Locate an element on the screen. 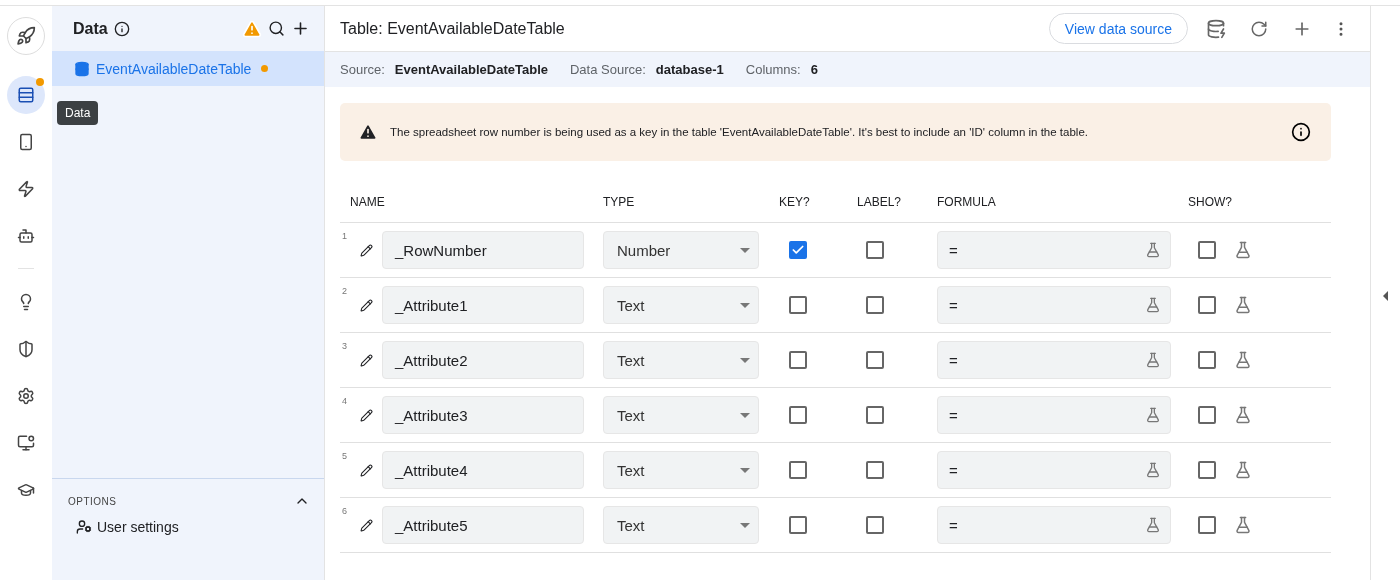 The height and width of the screenshot is (580, 1400). row-number: 5 is located at coordinates (344, 456).